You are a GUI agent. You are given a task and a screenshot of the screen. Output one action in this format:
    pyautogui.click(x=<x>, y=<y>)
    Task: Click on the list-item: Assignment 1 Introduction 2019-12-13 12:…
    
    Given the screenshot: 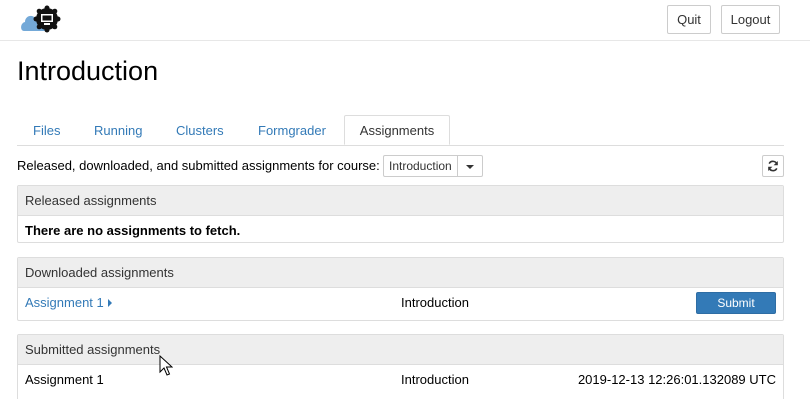 What is the action you would take?
    pyautogui.click(x=400, y=380)
    